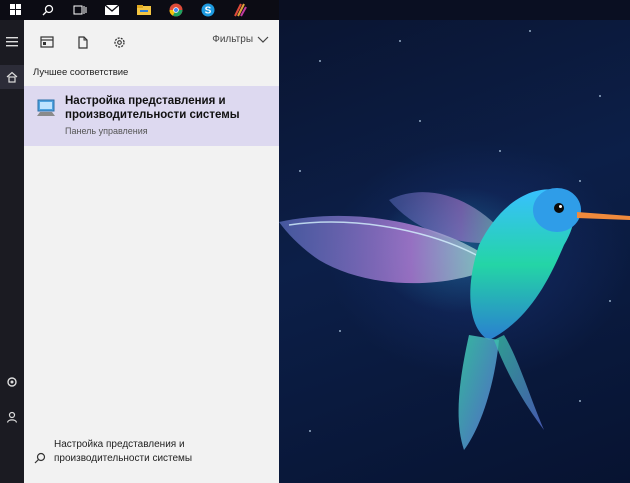 The height and width of the screenshot is (483, 630). I want to click on file-explorer-icon, so click(144, 10).